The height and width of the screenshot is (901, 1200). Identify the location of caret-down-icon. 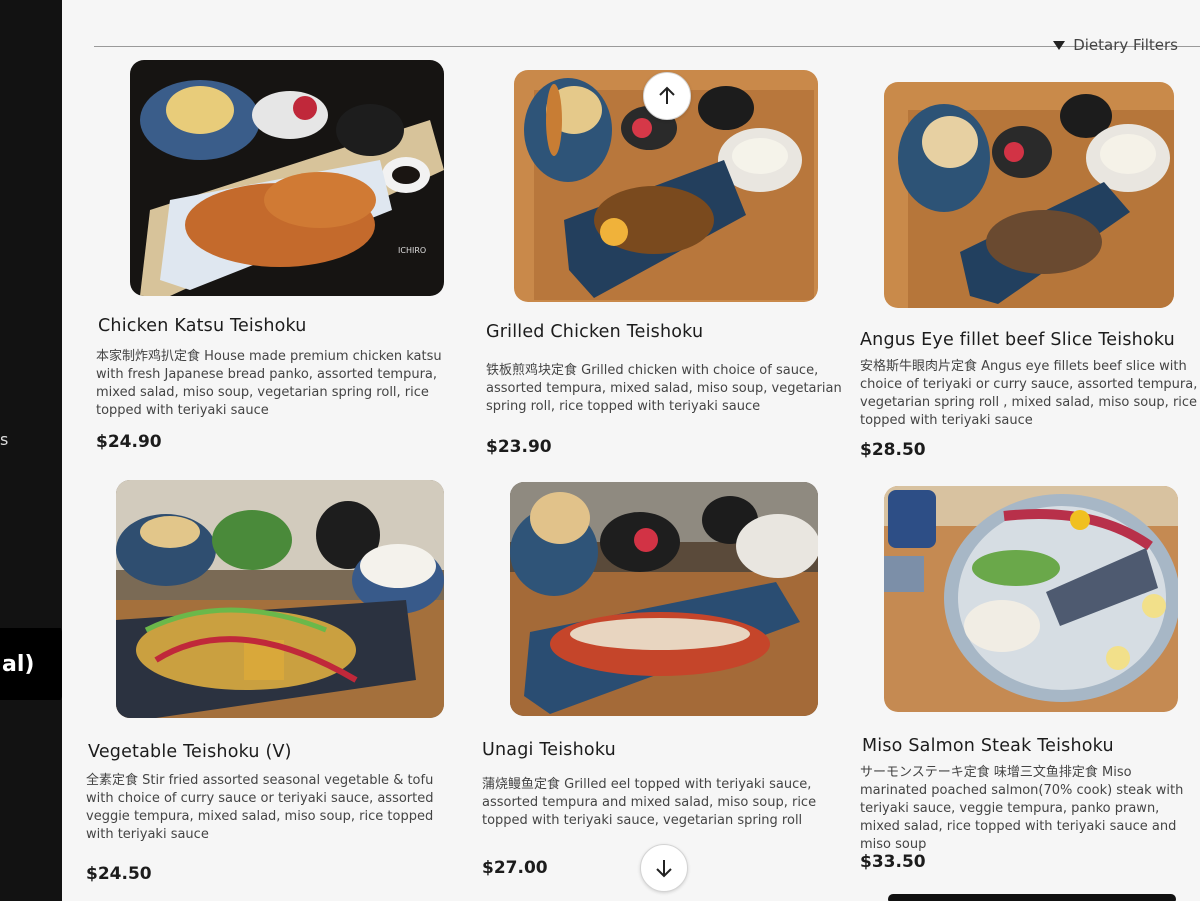
(1059, 45).